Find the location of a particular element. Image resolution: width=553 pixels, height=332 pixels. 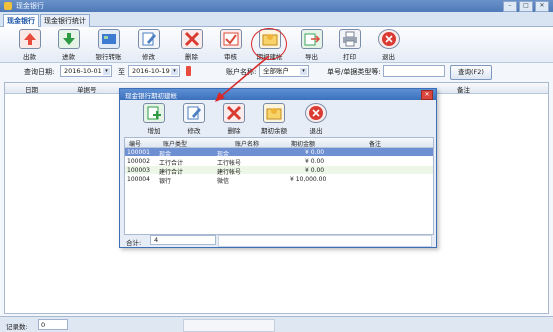

delete-label: 删除 is located at coordinates (191, 57).